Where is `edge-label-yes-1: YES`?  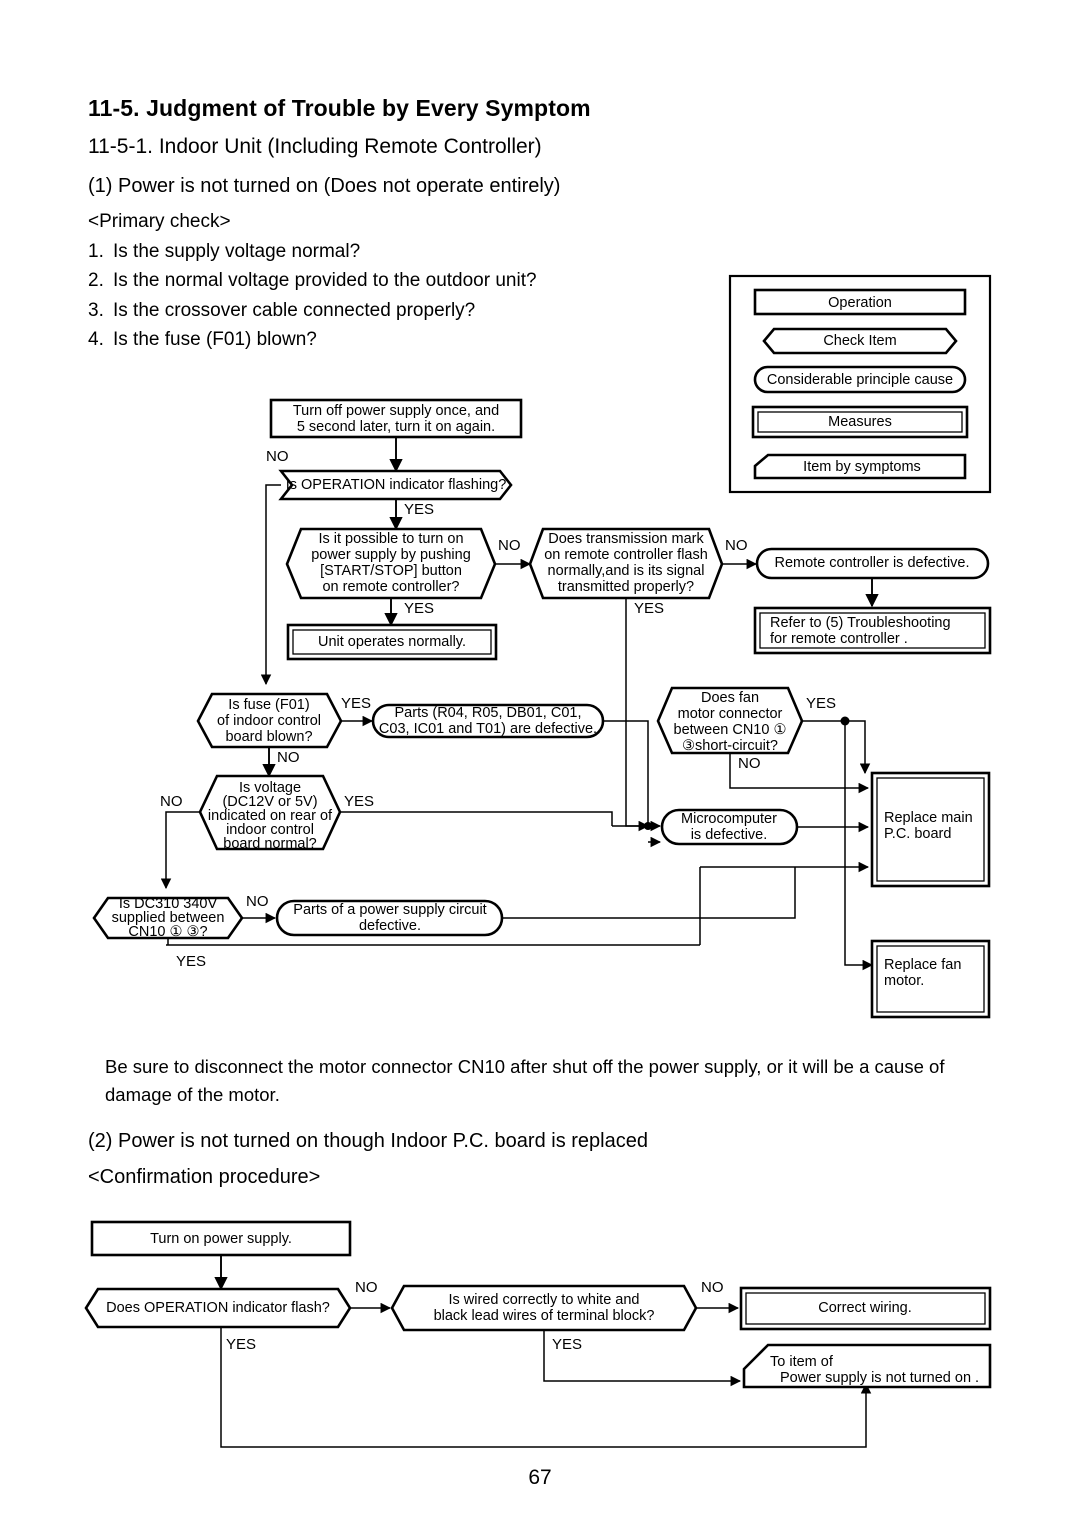 edge-label-yes-1: YES is located at coordinates (419, 509).